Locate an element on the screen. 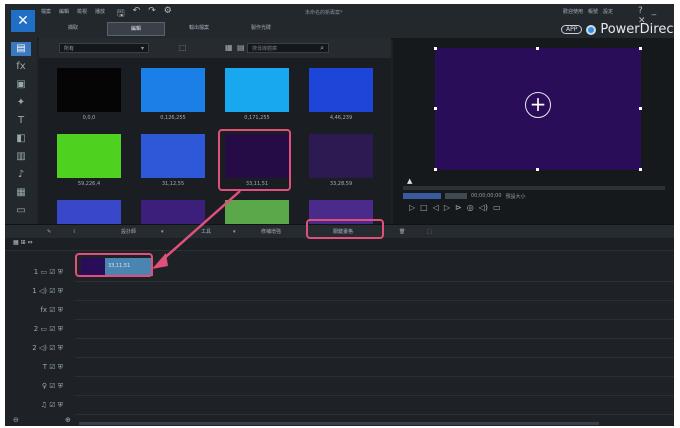 This screenshot has width=680, height=428. arrow-head is located at coordinates (160, 261).